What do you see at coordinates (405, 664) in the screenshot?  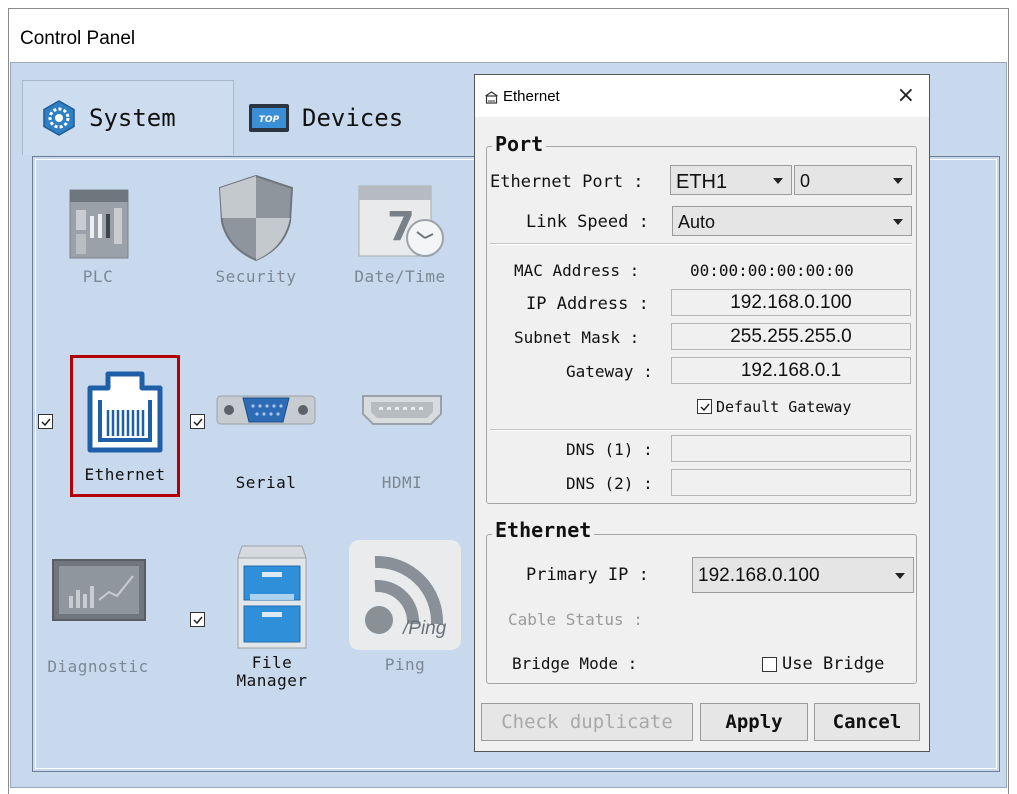 I see `ping-label: Ping` at bounding box center [405, 664].